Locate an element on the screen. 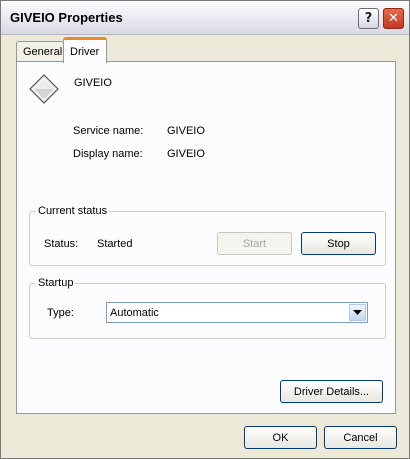 The height and width of the screenshot is (459, 410). ok-button: OK is located at coordinates (280, 437).